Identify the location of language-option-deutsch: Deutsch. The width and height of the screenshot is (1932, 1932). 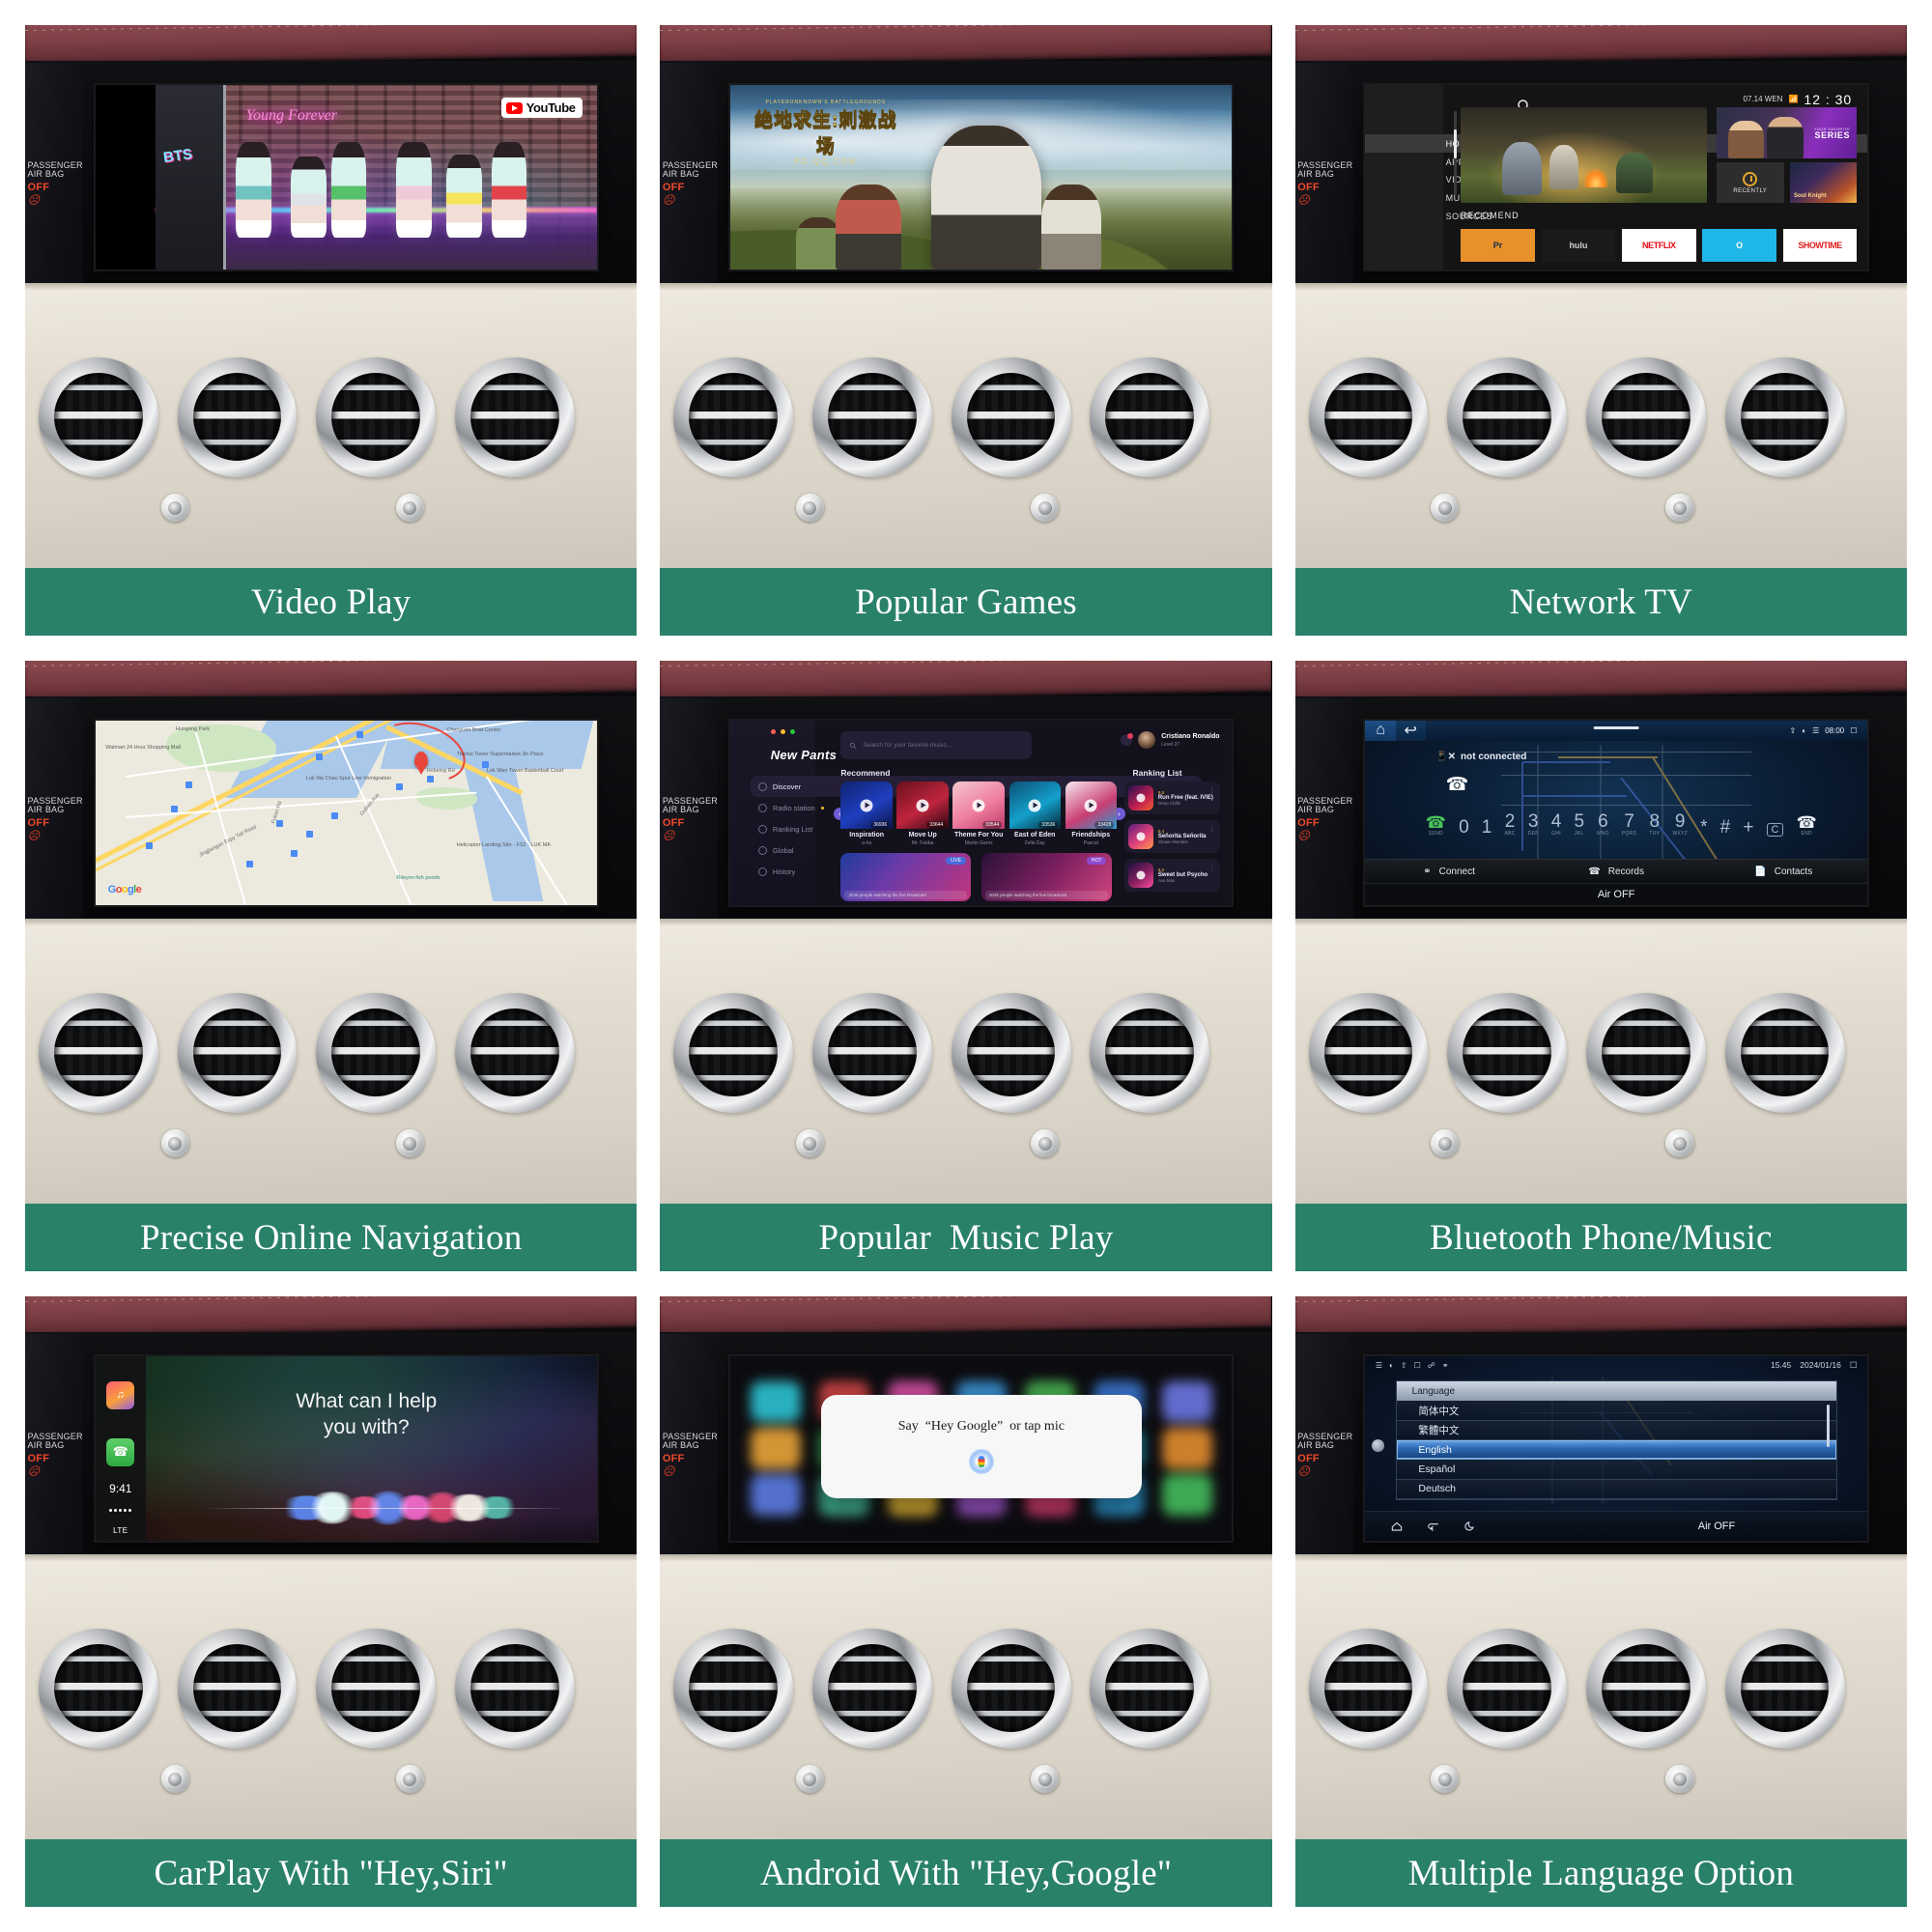
(1616, 1489).